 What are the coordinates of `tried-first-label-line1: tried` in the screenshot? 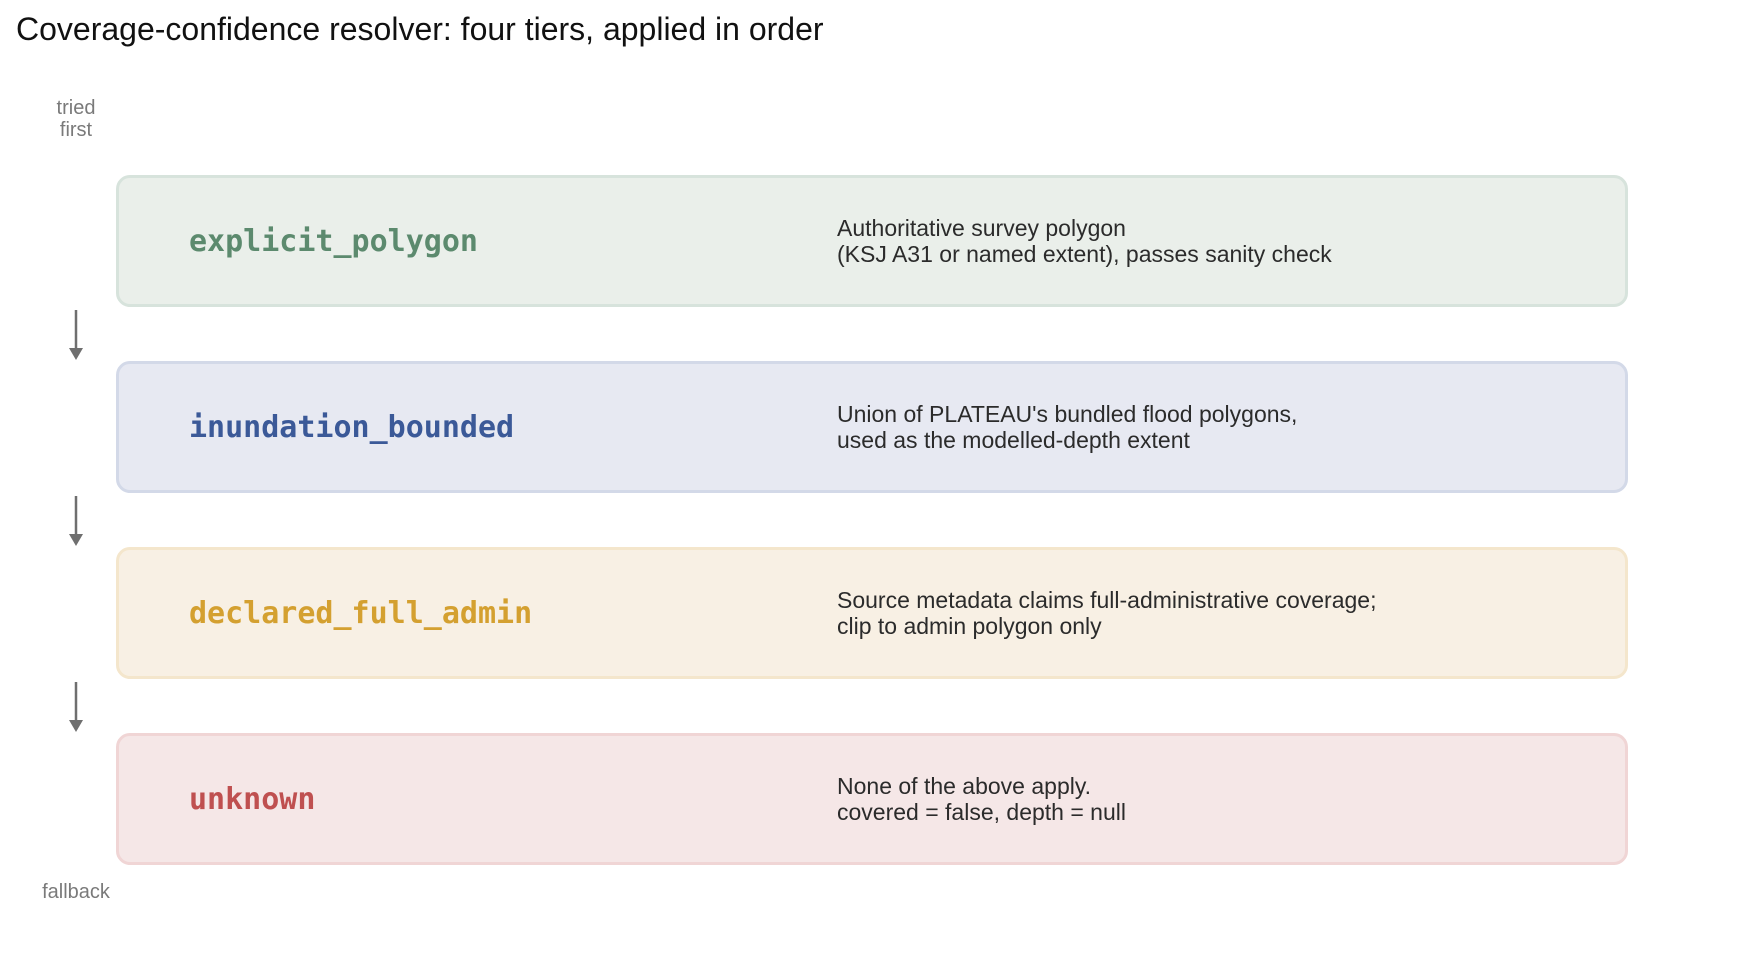 It's located at (76, 108).